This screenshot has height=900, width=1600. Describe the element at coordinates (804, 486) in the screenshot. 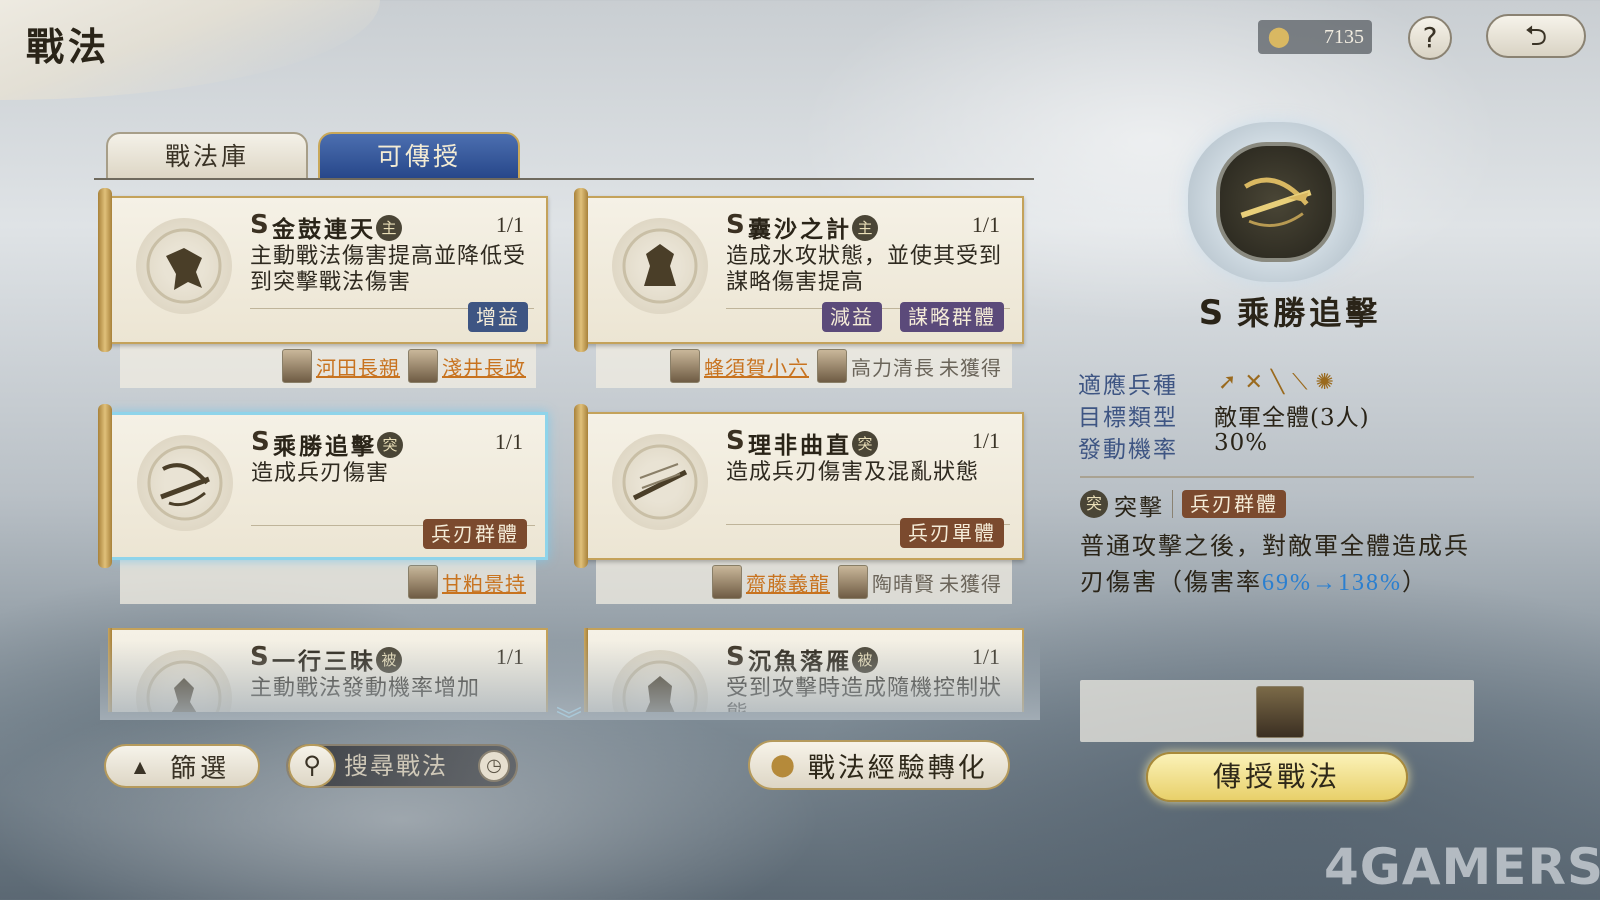

I see `skill-card-body: S 理非曲直 突 1/1 造成兵刃傷害及混亂狀態 兵刃單體` at that location.